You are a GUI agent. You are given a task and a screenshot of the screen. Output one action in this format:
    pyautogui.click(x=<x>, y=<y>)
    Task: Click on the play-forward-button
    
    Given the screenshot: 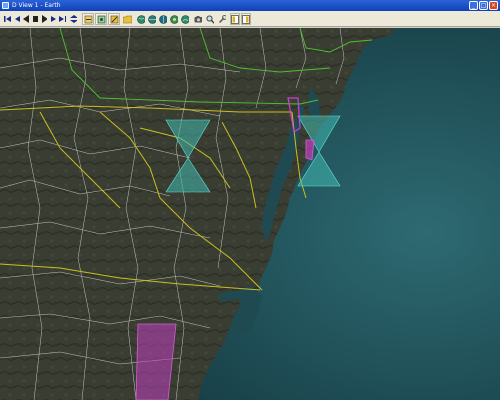 What is the action you would take?
    pyautogui.click(x=44, y=19)
    